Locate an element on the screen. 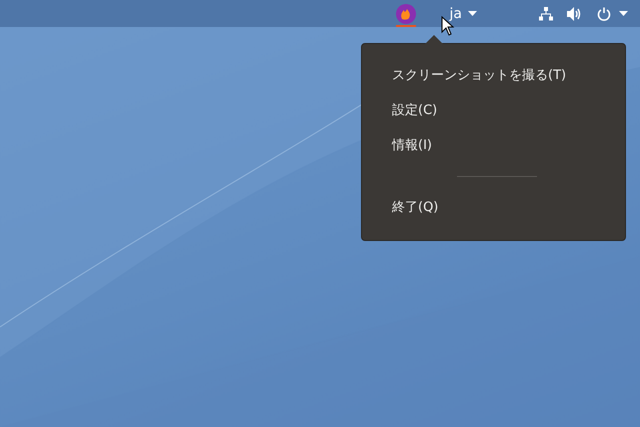 This screenshot has width=640, height=427. menu-item: 情報(I) is located at coordinates (508, 153).